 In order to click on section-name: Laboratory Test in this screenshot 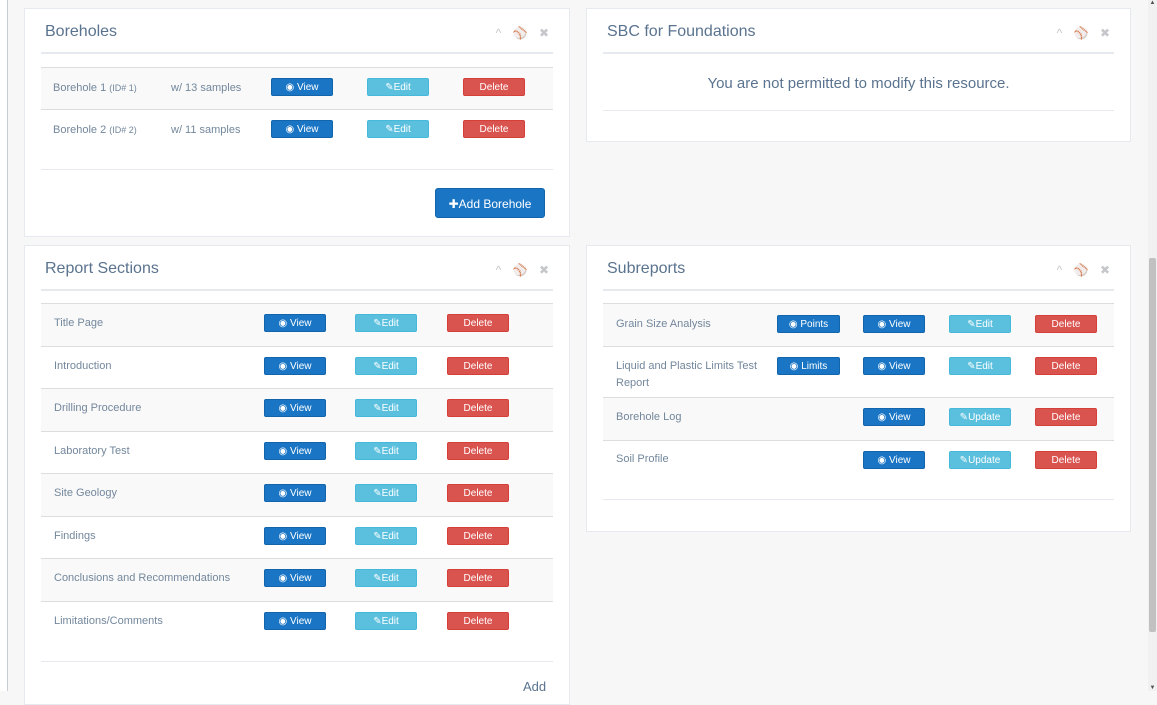, I will do `click(92, 450)`.